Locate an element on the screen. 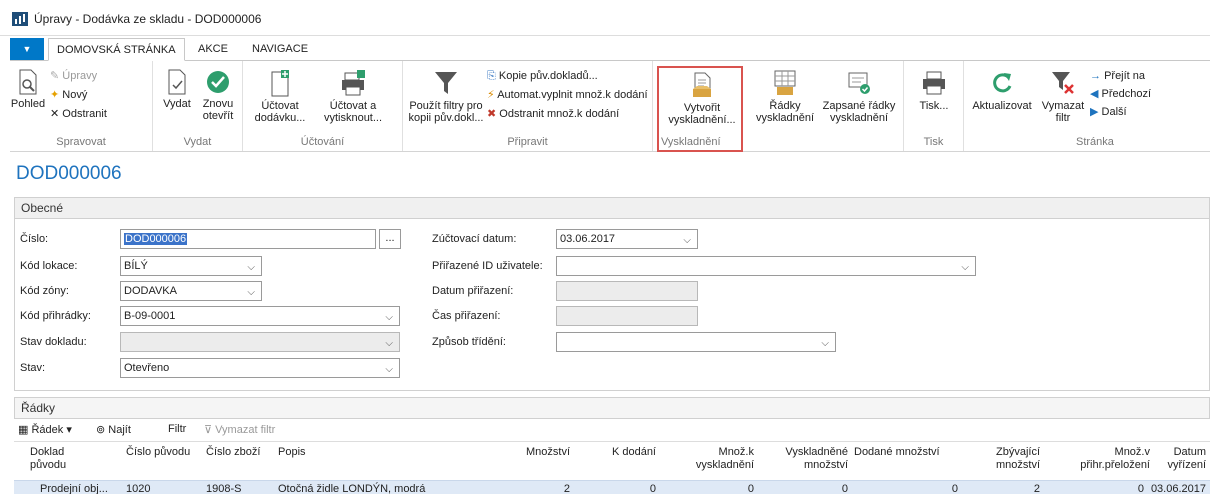 The image size is (1210, 494). col-k-dodani: K dodání is located at coordinates (618, 452).